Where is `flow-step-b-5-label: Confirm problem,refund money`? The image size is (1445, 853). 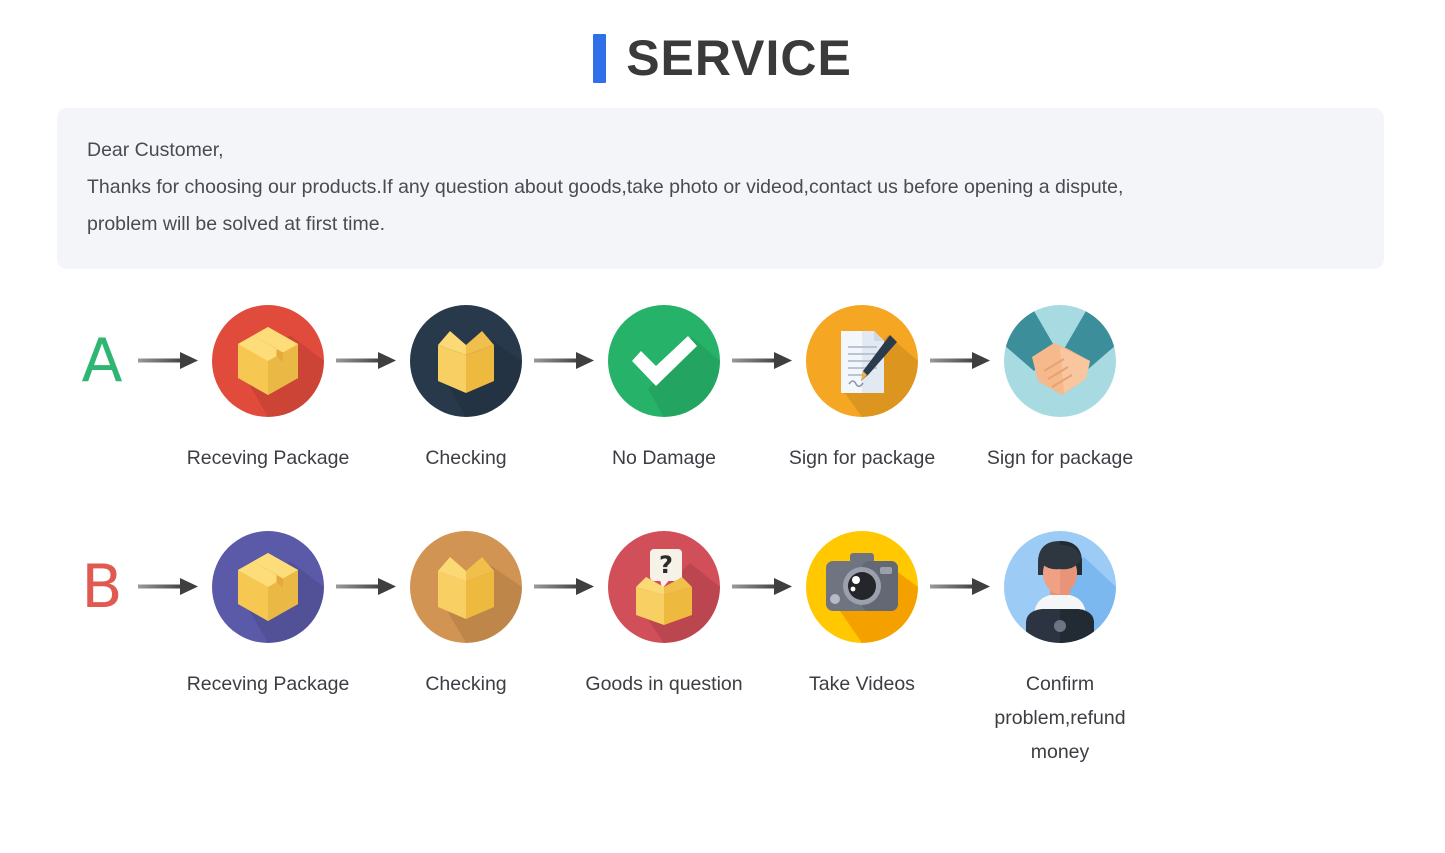 flow-step-b-5-label: Confirm problem,refund money is located at coordinates (1060, 718).